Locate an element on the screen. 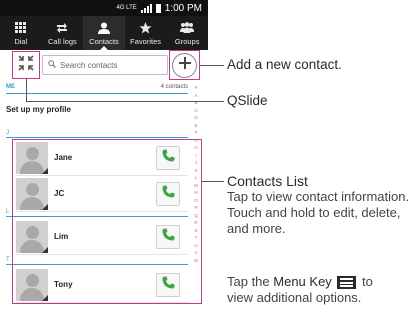  alphabet-index-letter: C is located at coordinates (196, 111).